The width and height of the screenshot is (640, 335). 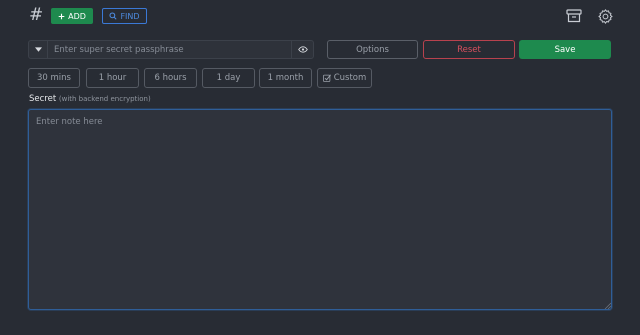 I want to click on duration-custom-button: Custom, so click(x=344, y=78).